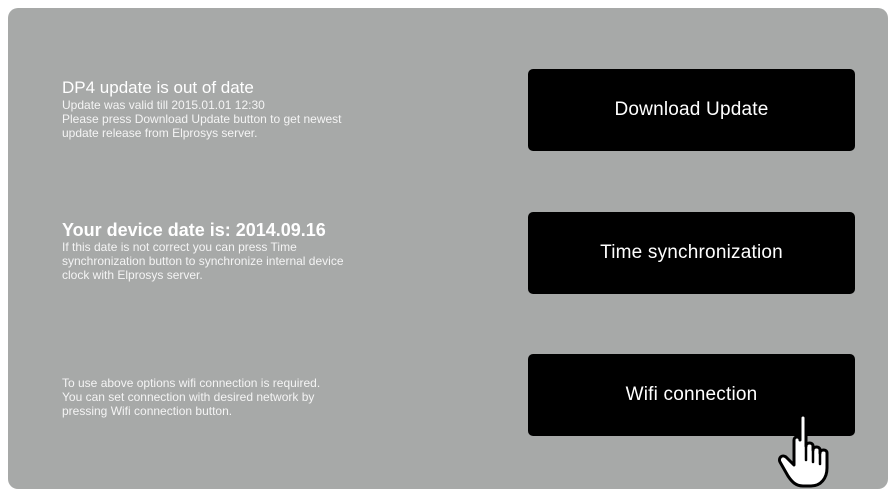  What do you see at coordinates (803, 450) in the screenshot?
I see `hand-pointer-icon` at bounding box center [803, 450].